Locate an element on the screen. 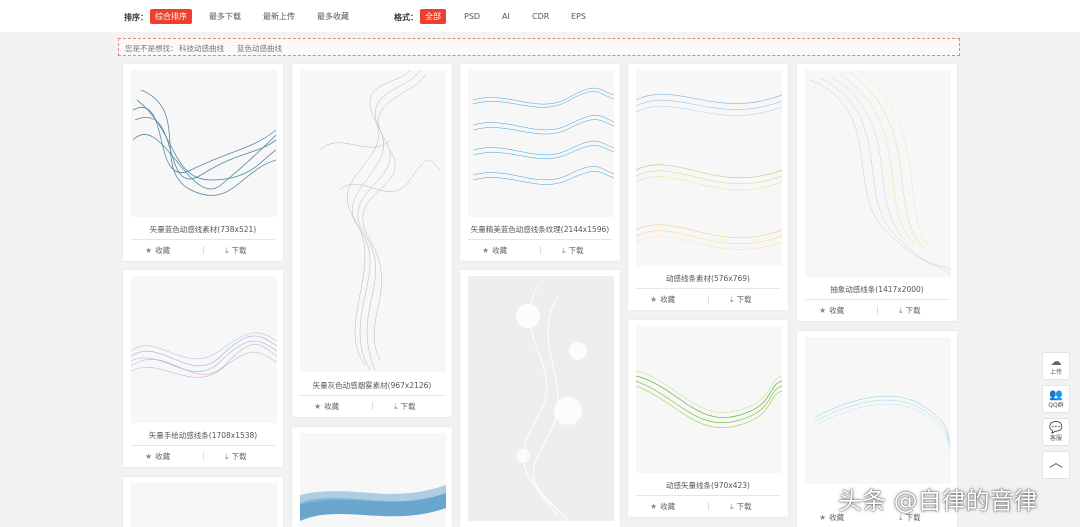 The width and height of the screenshot is (1080, 527). card-title: 矢量灰色动感烟雾素材(967x2126) is located at coordinates (372, 385).